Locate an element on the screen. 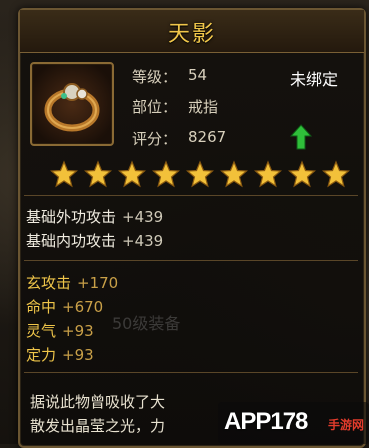 This screenshot has height=448, width=369. extra-attr-label: 灵气 is located at coordinates (41, 331).